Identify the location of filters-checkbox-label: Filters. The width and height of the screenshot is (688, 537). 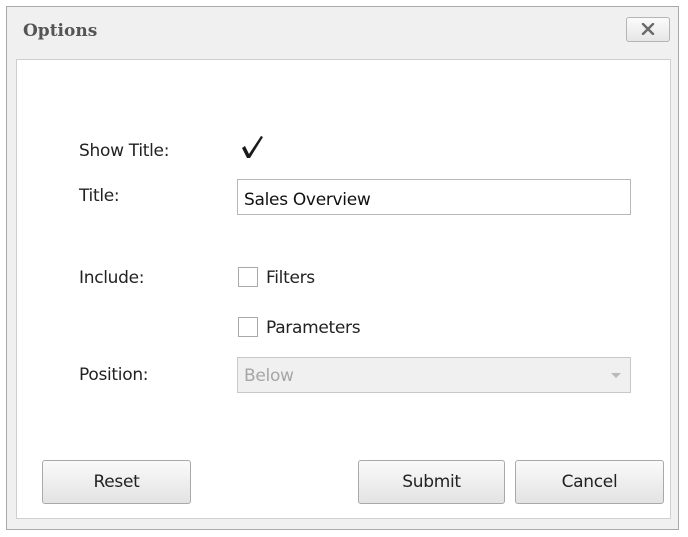
(290, 278).